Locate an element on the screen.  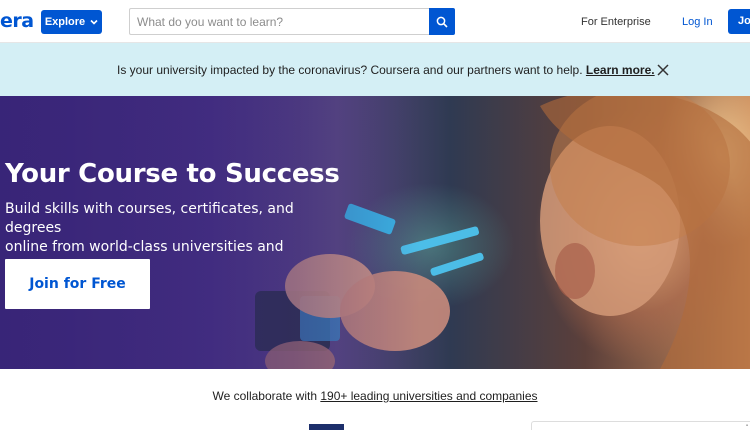
join-button: Join is located at coordinates (739, 21).